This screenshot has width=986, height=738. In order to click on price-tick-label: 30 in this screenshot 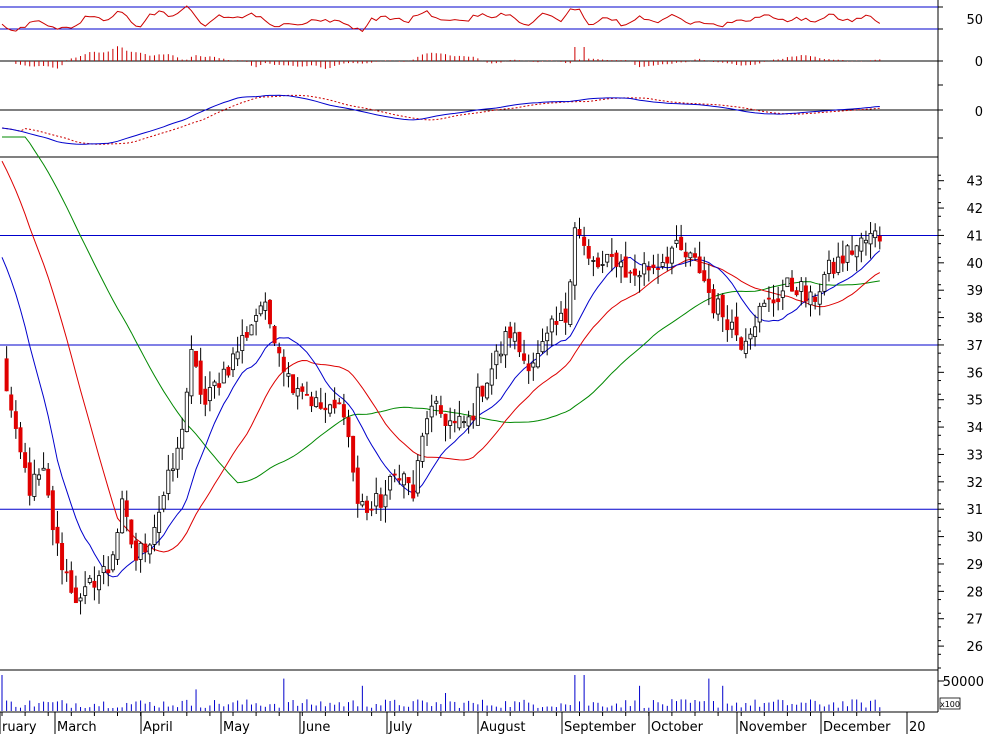, I will do `click(974, 538)`.